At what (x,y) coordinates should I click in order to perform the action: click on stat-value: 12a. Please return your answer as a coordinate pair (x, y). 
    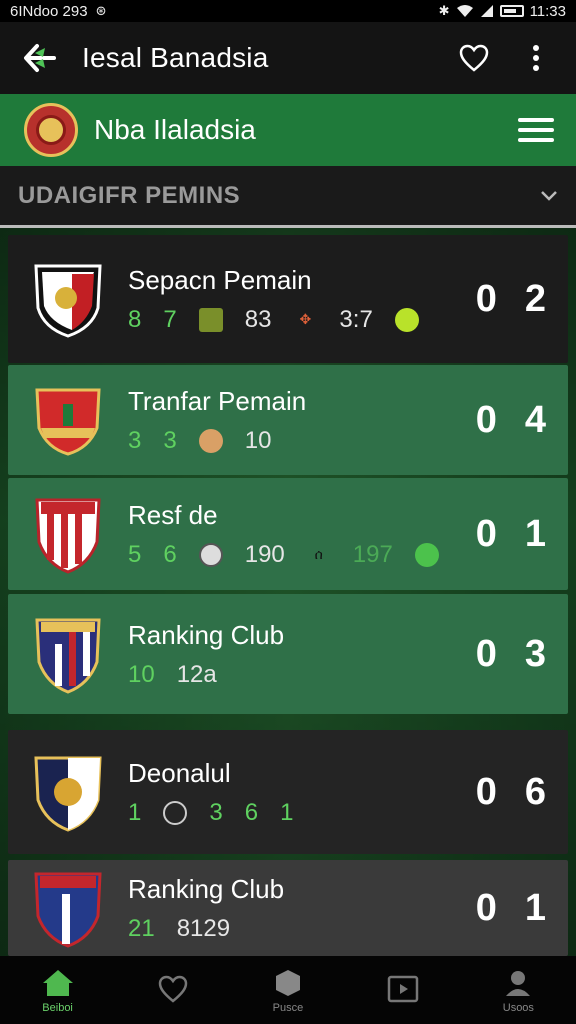
    Looking at the image, I should click on (196, 674).